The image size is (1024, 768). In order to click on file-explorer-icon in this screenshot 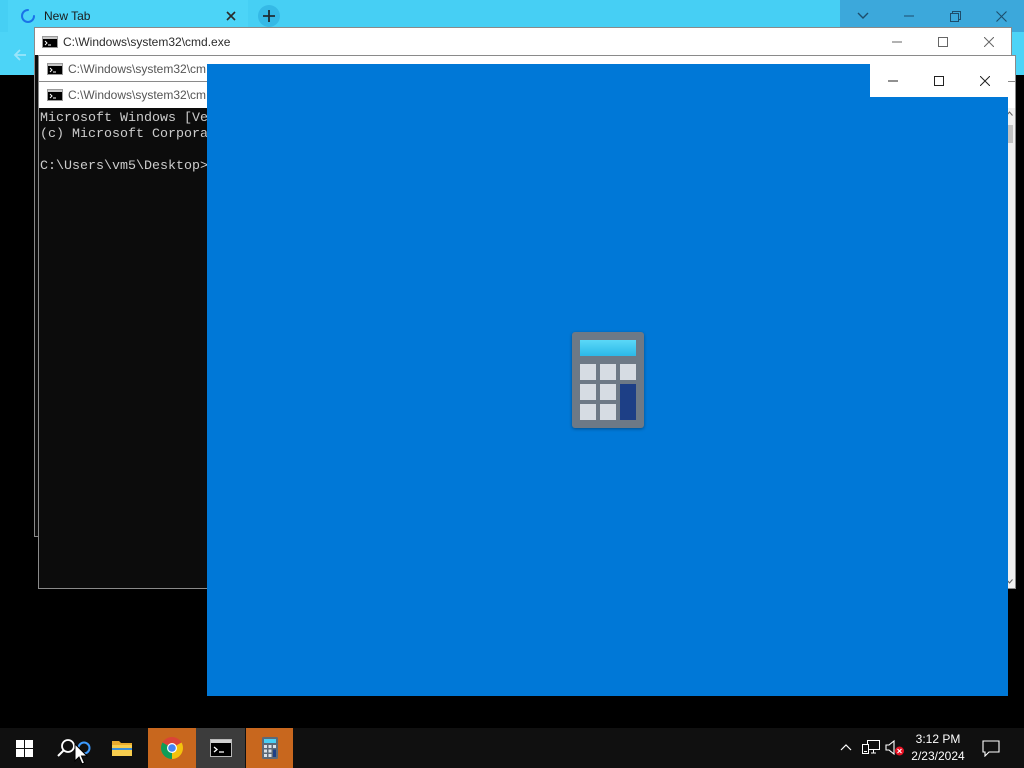, I will do `click(122, 748)`.